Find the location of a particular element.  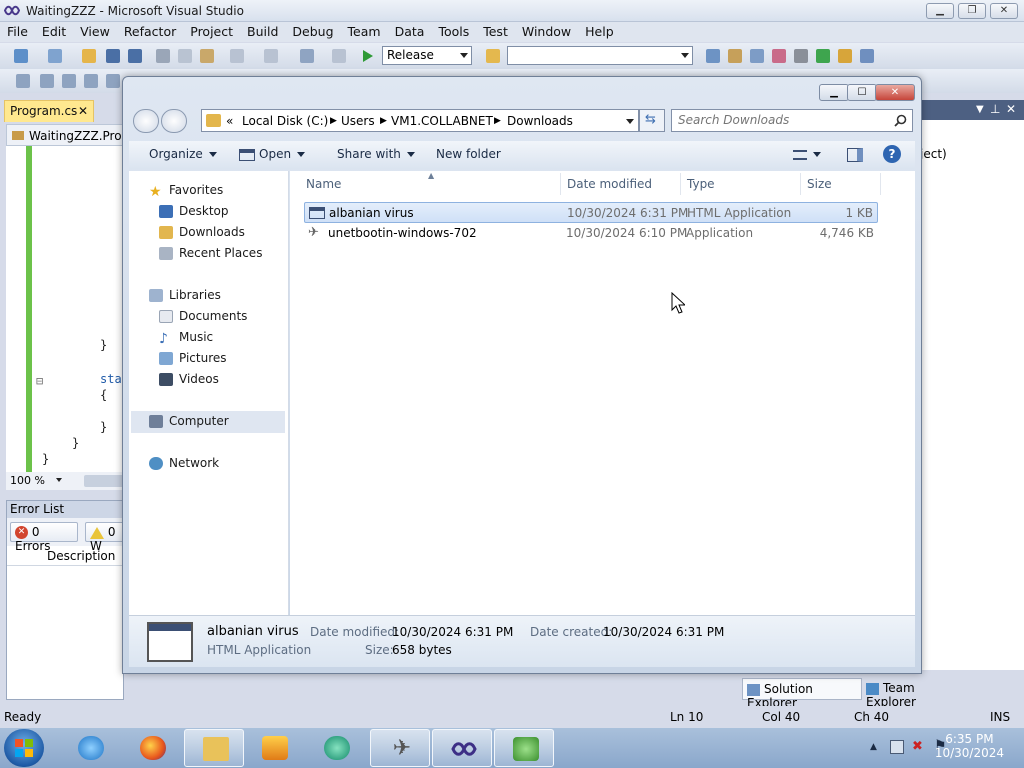

nav-desktop: Desktop is located at coordinates (194, 211).